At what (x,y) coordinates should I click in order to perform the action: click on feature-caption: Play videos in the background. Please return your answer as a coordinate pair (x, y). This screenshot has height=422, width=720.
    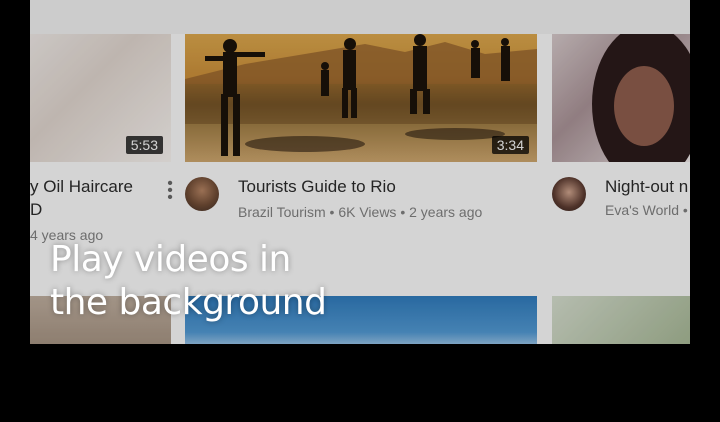
    Looking at the image, I should click on (188, 281).